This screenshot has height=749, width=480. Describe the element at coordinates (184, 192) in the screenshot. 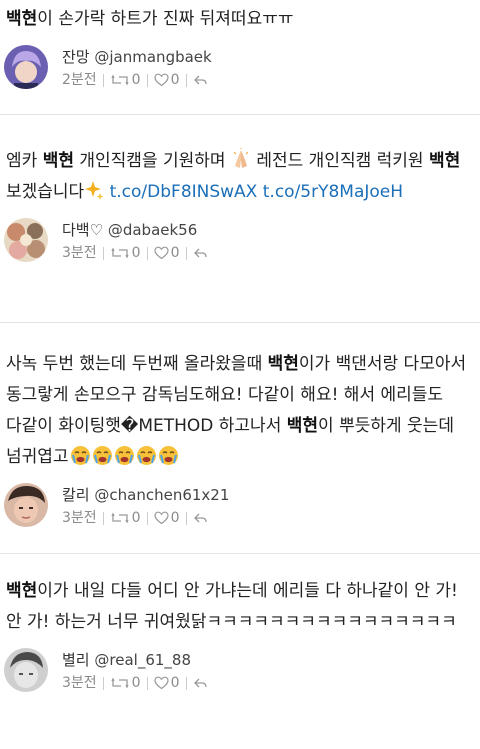

I see `tweet-link: t.co/DbF8INSwAX` at that location.